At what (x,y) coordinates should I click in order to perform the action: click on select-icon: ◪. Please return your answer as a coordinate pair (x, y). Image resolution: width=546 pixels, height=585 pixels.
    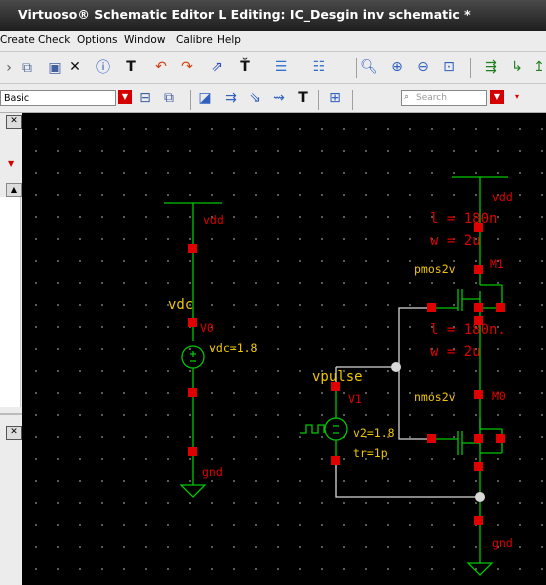
    Looking at the image, I should click on (205, 98).